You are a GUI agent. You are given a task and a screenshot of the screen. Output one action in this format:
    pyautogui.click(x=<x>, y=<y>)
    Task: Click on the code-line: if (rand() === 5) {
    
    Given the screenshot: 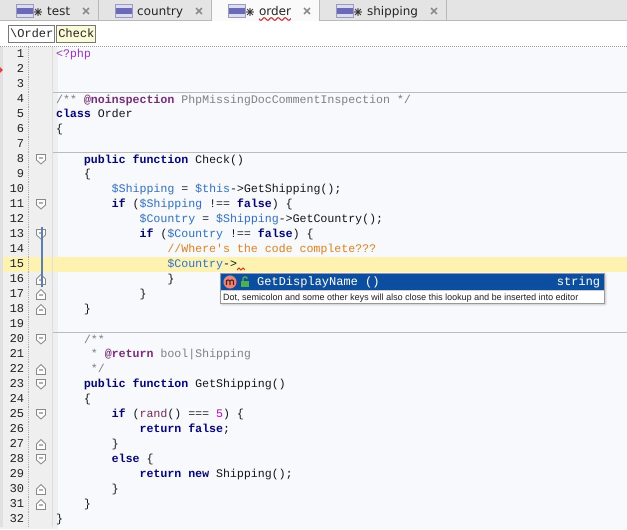 What is the action you would take?
    pyautogui.click(x=177, y=414)
    